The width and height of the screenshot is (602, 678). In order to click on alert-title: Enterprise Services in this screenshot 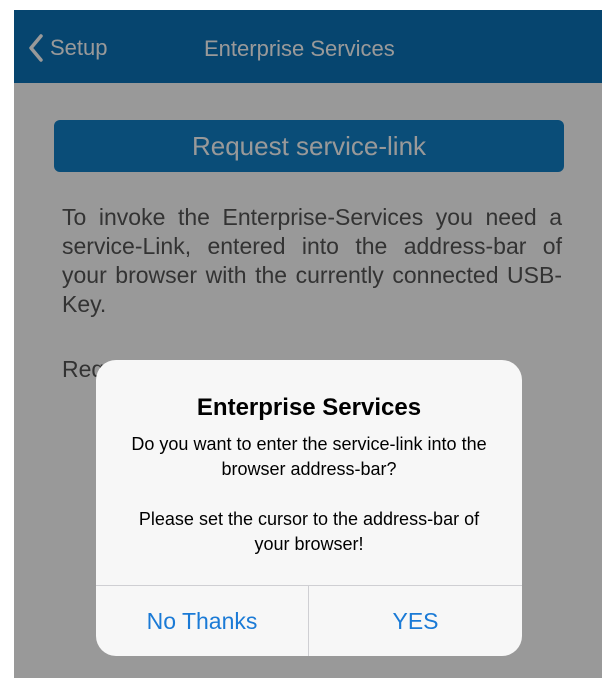, I will do `click(309, 407)`.